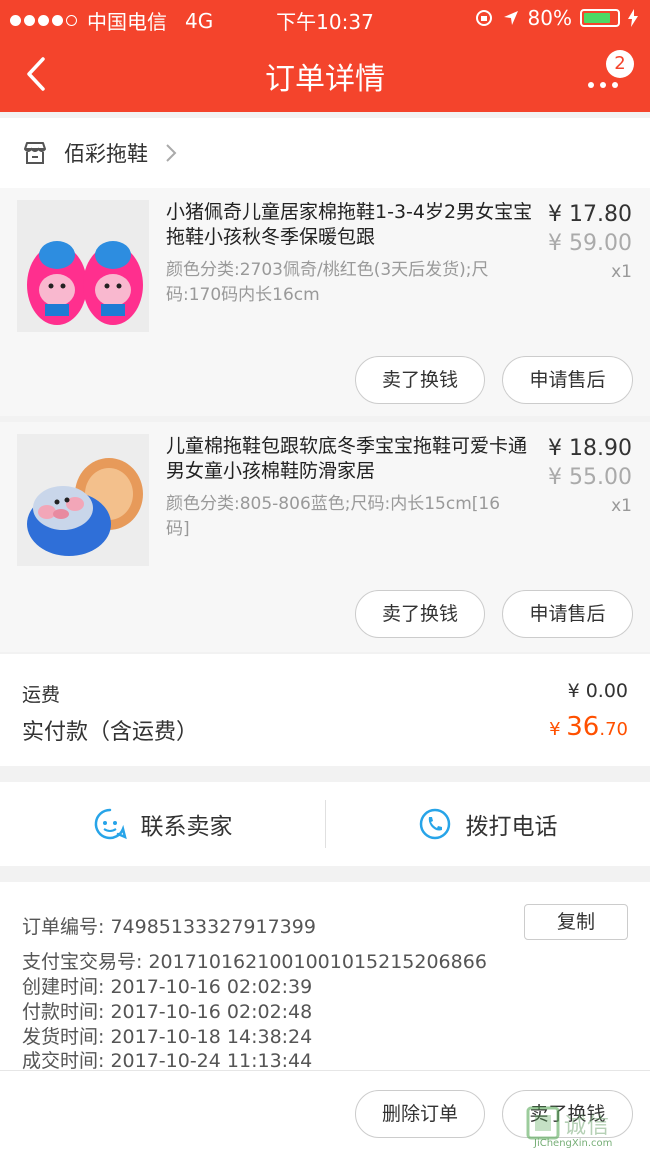  Describe the element at coordinates (511, 827) in the screenshot. I see `call-phone-label: 拨打电话` at that location.